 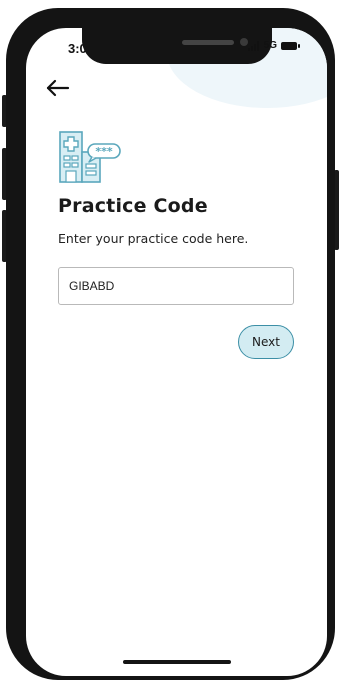 I want to click on status-indicators: 5G, so click(x=273, y=45).